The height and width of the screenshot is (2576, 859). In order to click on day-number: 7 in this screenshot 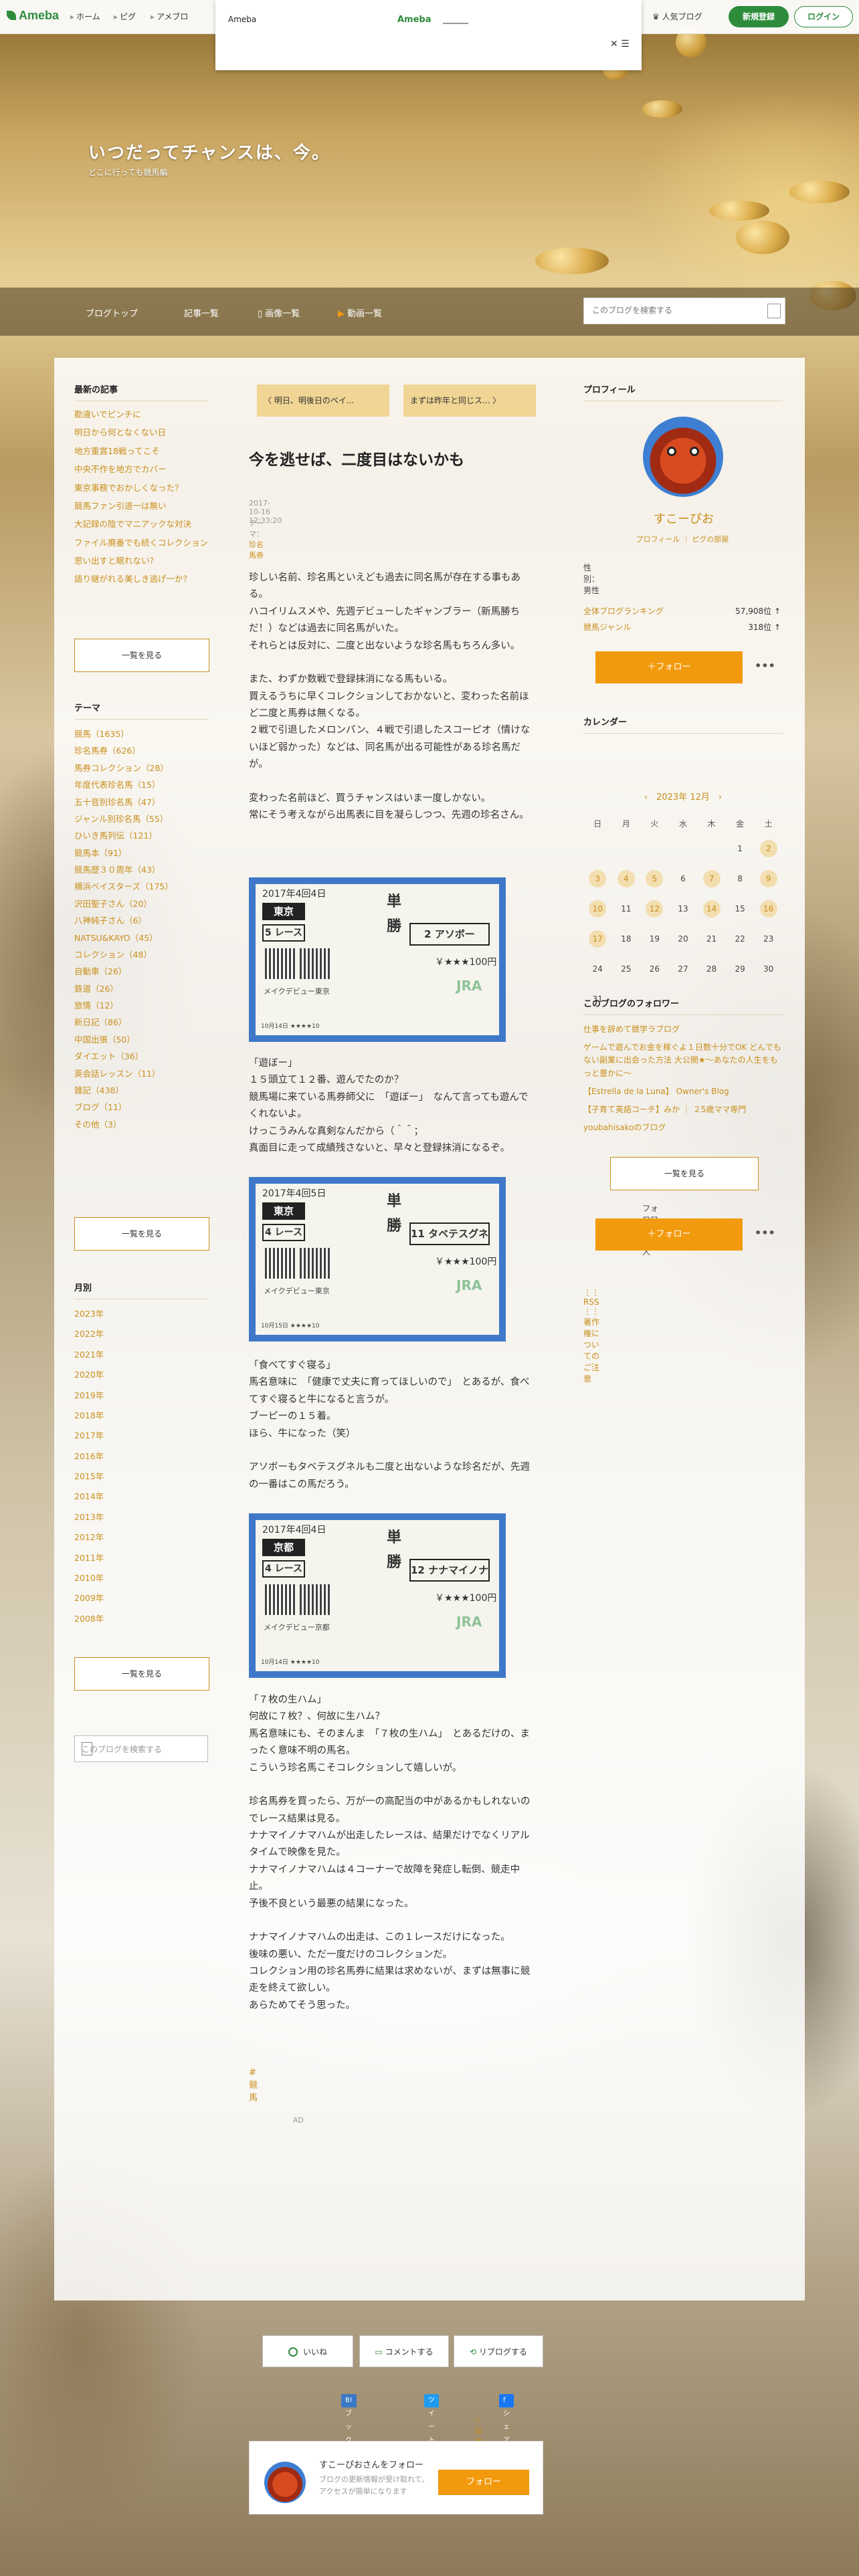, I will do `click(711, 878)`.